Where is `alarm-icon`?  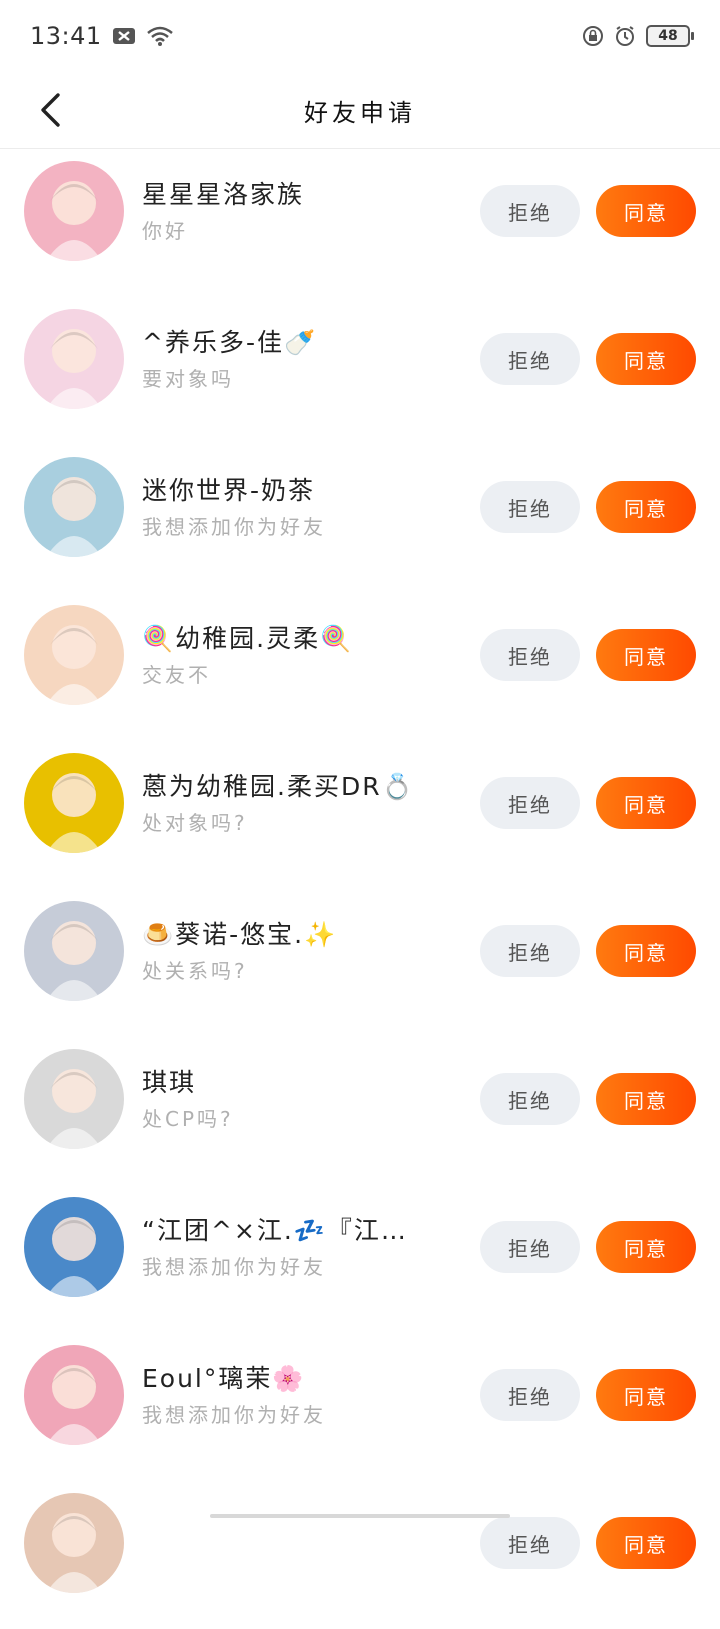
alarm-icon is located at coordinates (625, 36).